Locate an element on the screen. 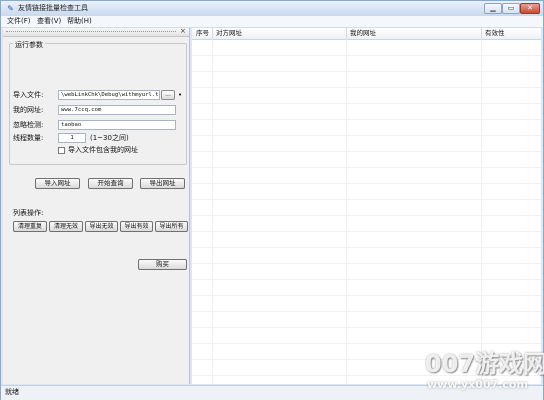 The height and width of the screenshot is (400, 544). close-icon: ✕ is located at coordinates (530, 8).